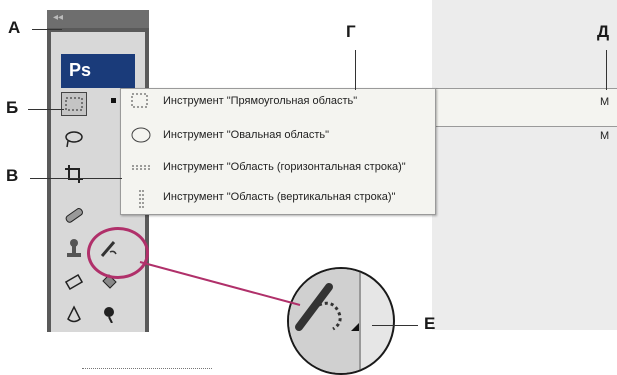 This screenshot has width=617, height=375. What do you see at coordinates (141, 199) in the screenshot?
I see `single-column-marquee-icon` at bounding box center [141, 199].